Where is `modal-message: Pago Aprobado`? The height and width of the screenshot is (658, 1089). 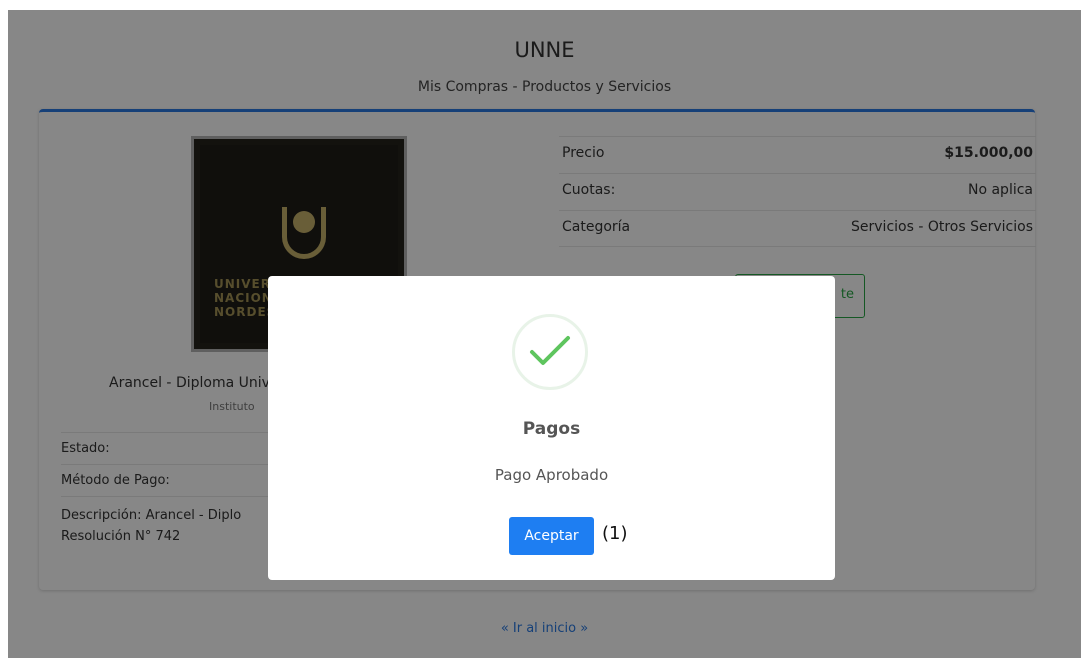 modal-message: Pago Aprobado is located at coordinates (551, 475).